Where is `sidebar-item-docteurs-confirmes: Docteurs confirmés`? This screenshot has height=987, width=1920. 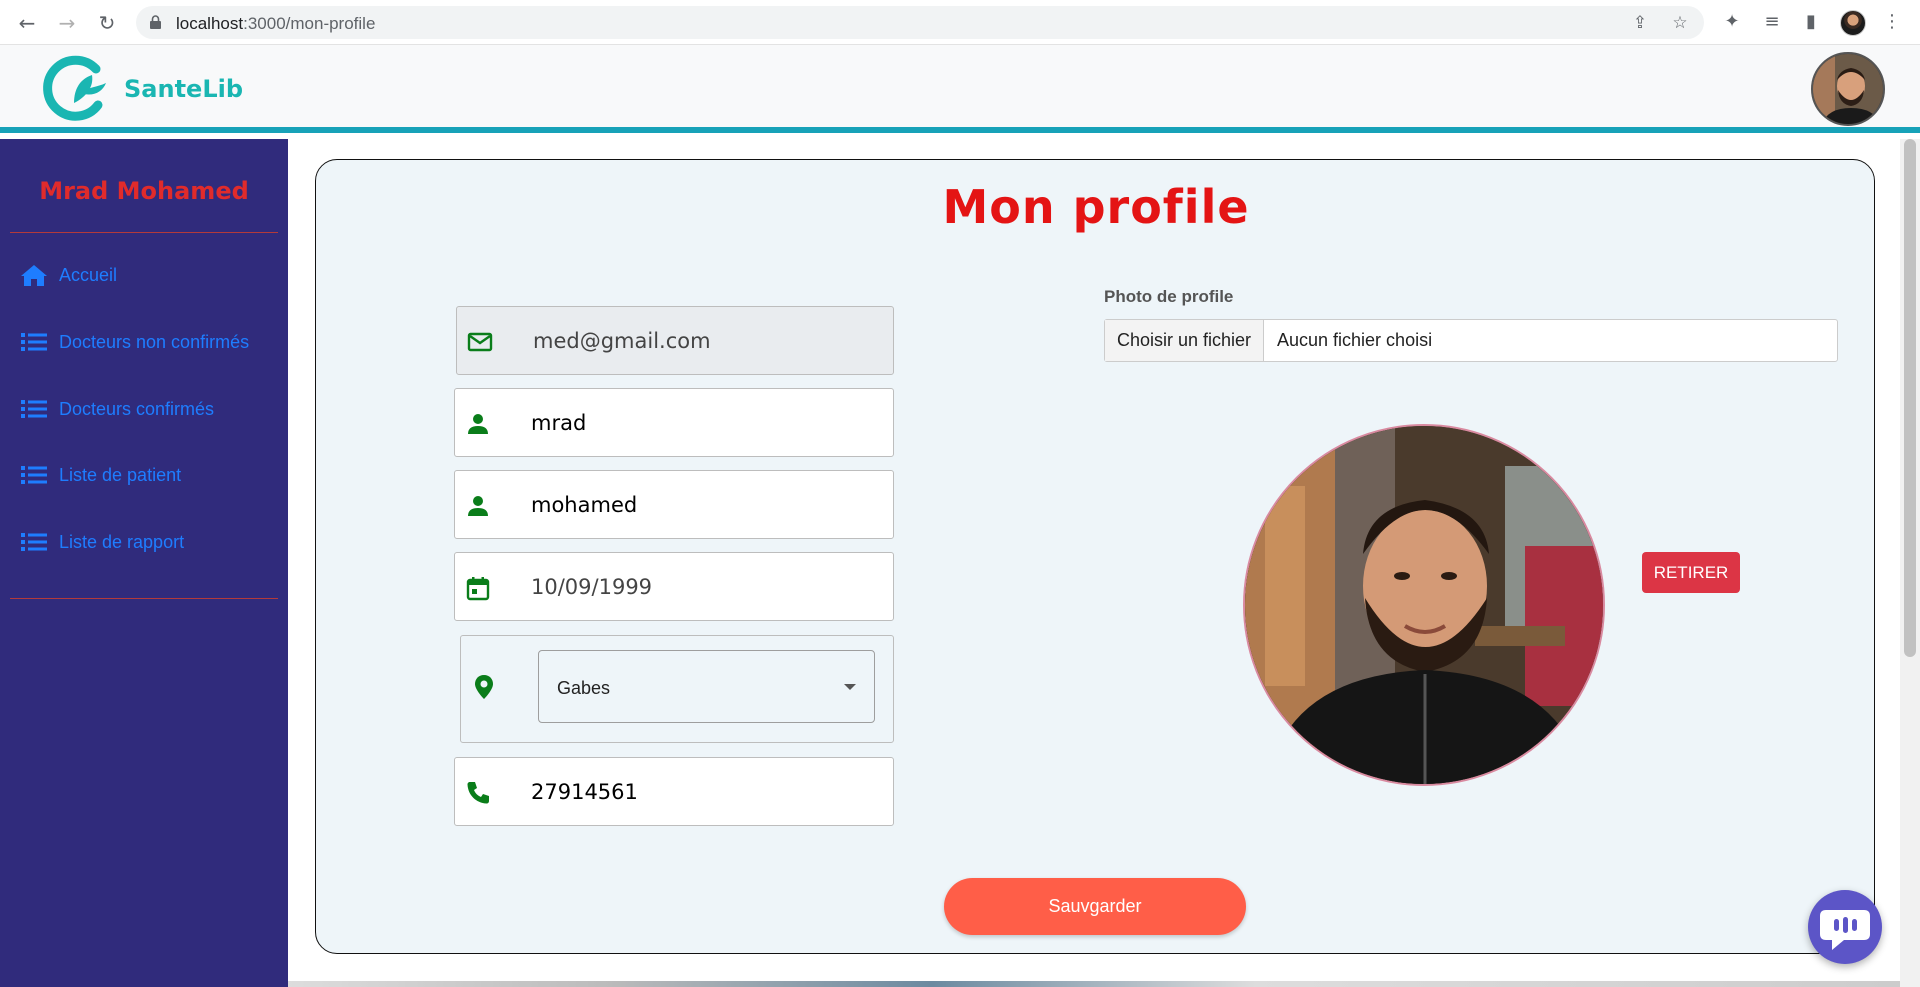
sidebar-item-docteurs-confirmes: Docteurs confirmés is located at coordinates (117, 409).